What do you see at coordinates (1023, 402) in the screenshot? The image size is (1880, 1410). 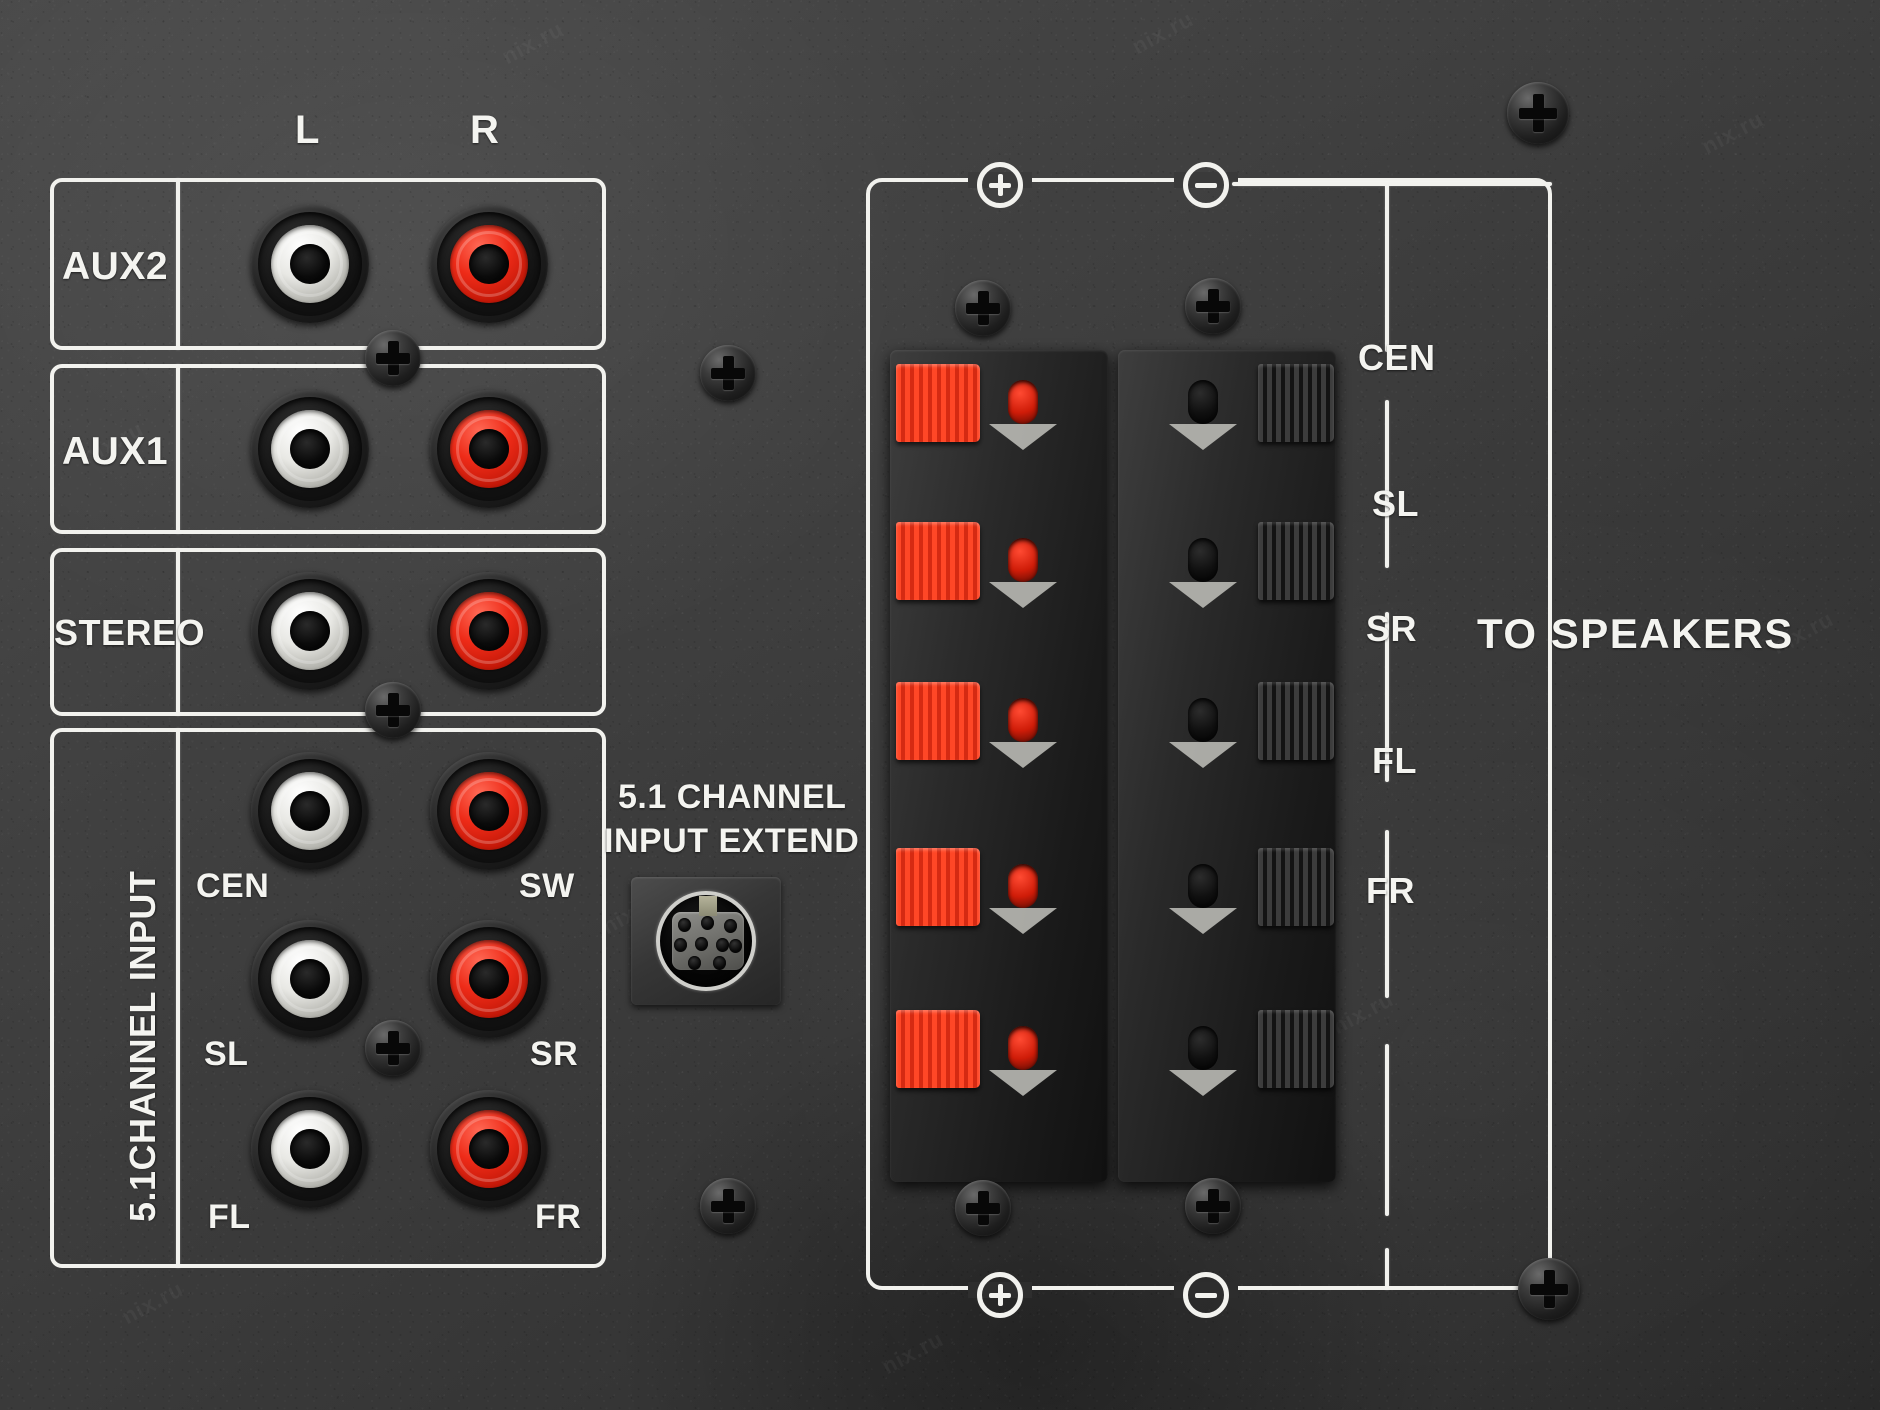 I see `terminal-hole-positive-cen` at bounding box center [1023, 402].